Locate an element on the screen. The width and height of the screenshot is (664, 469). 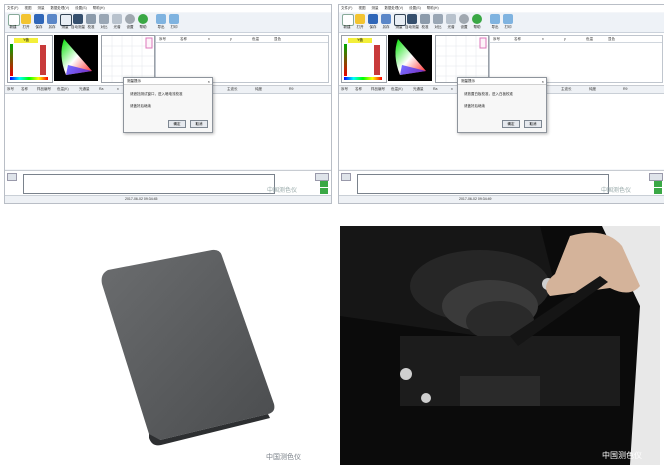
black-calibration-plate is located at coordinates (188, 347).